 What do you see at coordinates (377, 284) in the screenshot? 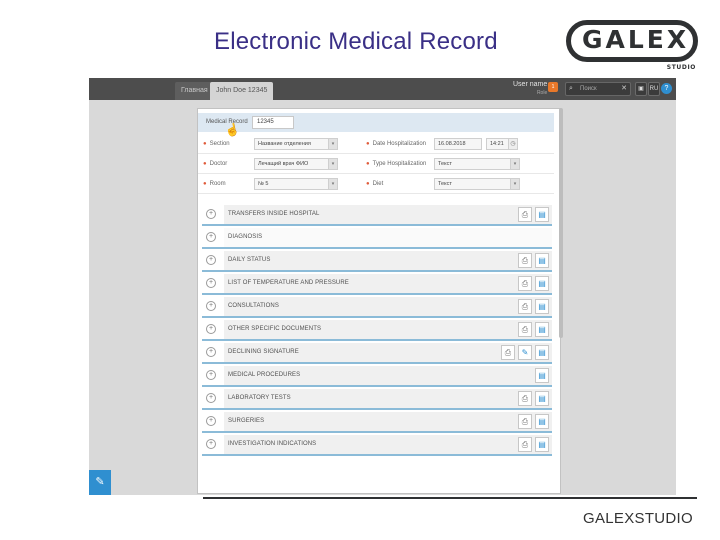
I see `section-temperature: + LIST OF TEMPERATURE AND PRESSURE ⎙ ▤` at bounding box center [377, 284].